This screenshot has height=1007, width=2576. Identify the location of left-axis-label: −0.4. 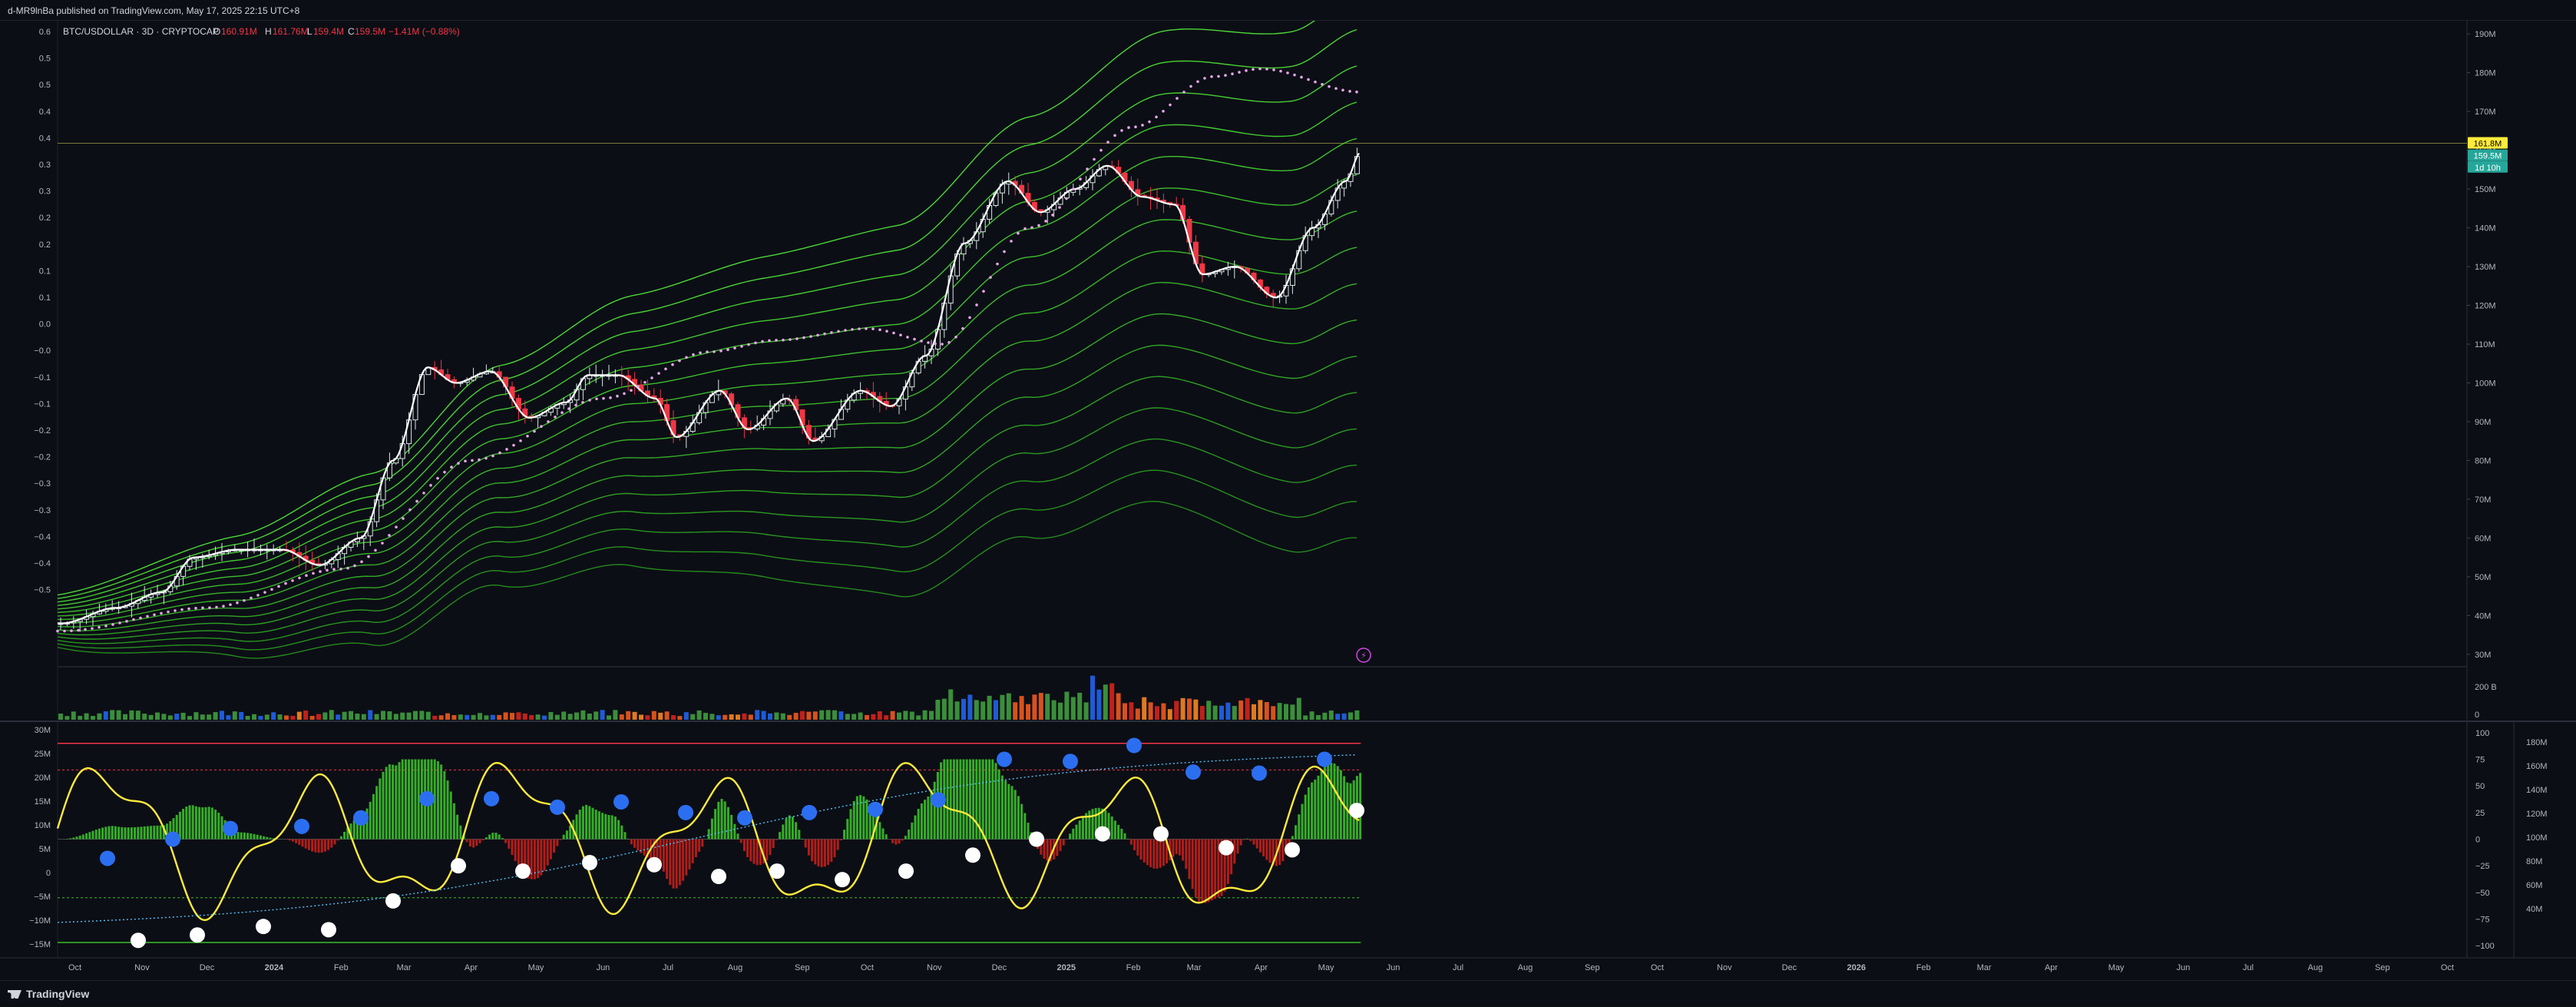
(42, 563).